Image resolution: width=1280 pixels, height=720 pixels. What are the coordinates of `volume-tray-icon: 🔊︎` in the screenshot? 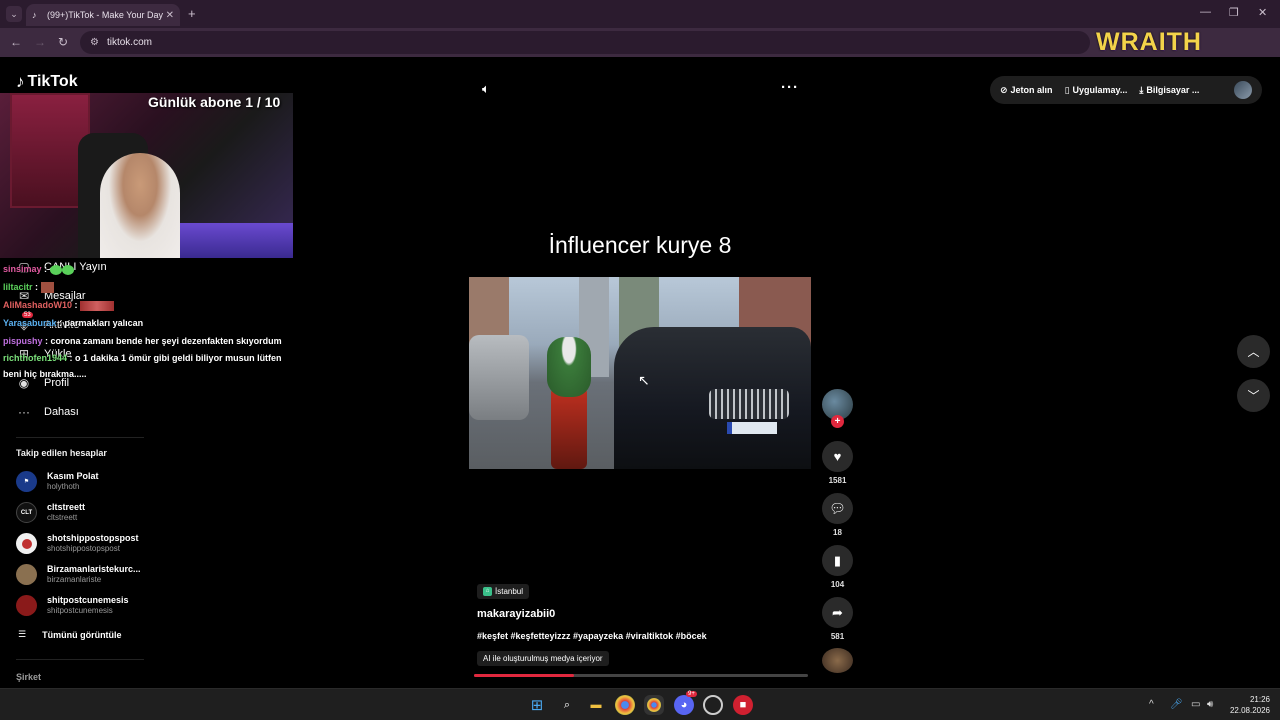 It's located at (1210, 704).